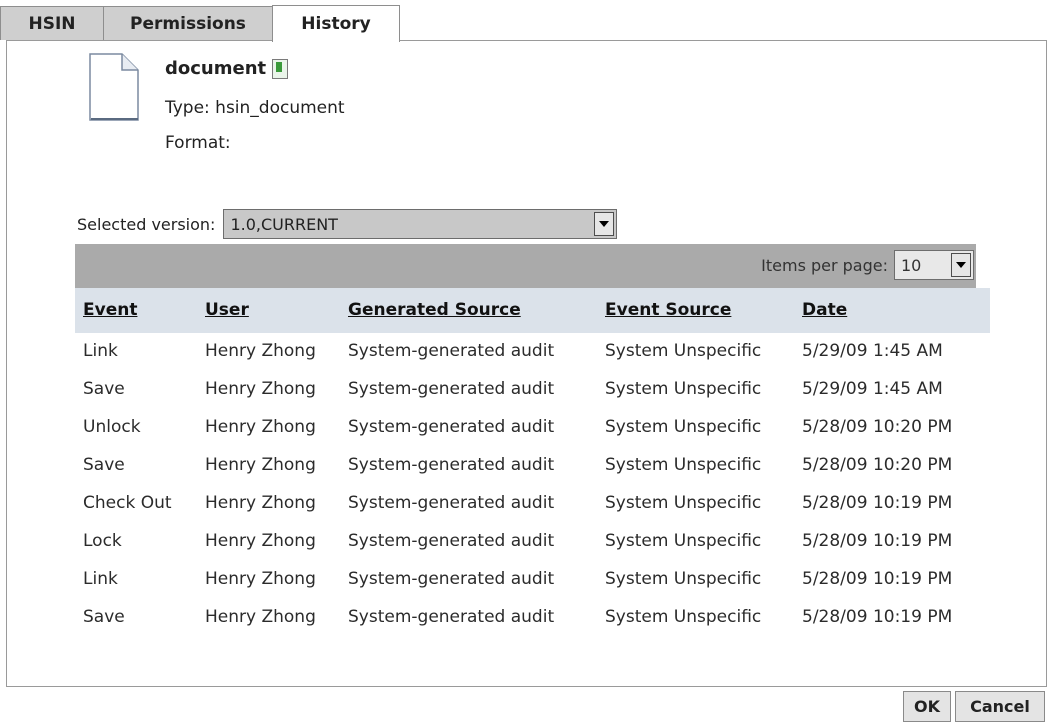 The height and width of the screenshot is (724, 1047). I want to click on bookmark-icon, so click(280, 68).